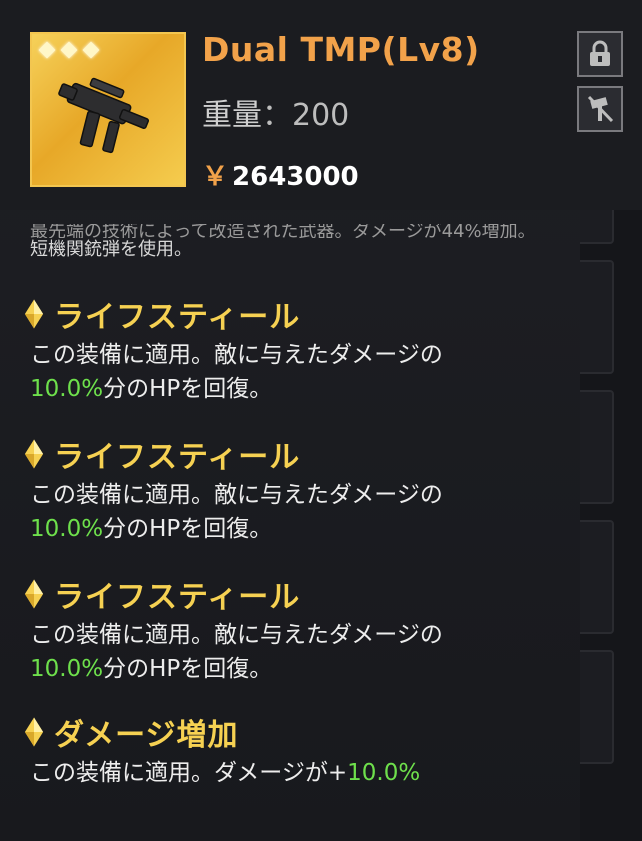 This screenshot has height=841, width=642. Describe the element at coordinates (330, 243) in the screenshot. I see `item-description: 最先端の技術によって改造された武器。ダメージが44%増加。 短機関銃弾を使用。` at that location.